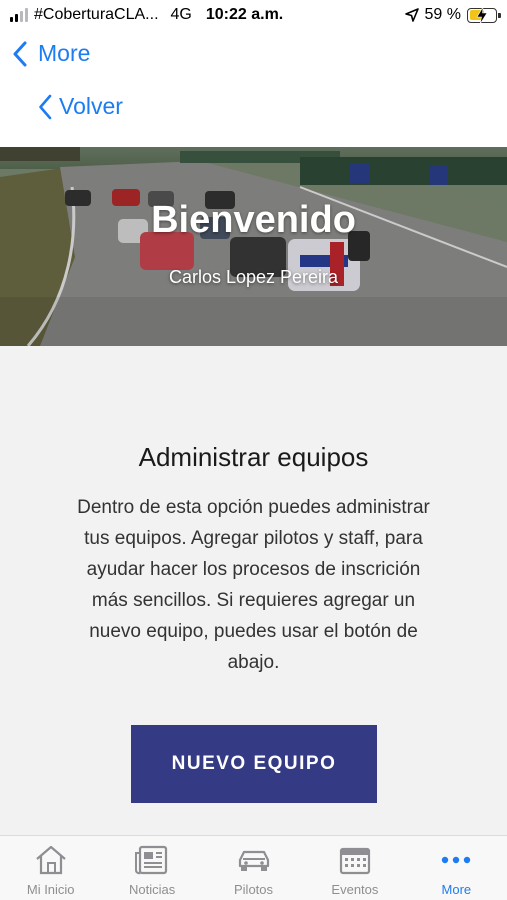 The height and width of the screenshot is (900, 507). I want to click on volver-label: Volver, so click(91, 106).